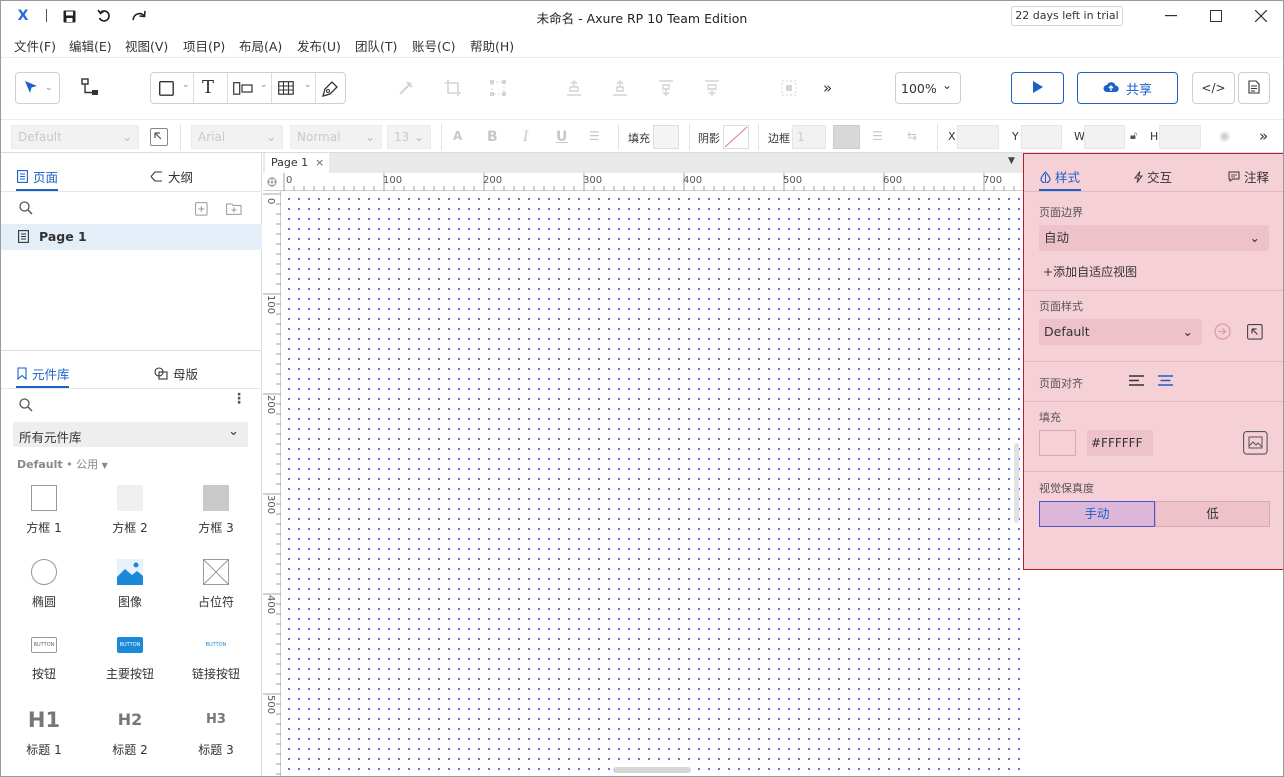 This screenshot has width=1284, height=777. Describe the element at coordinates (319, 162) in the screenshot. I see `close-tab-icon: ×` at that location.